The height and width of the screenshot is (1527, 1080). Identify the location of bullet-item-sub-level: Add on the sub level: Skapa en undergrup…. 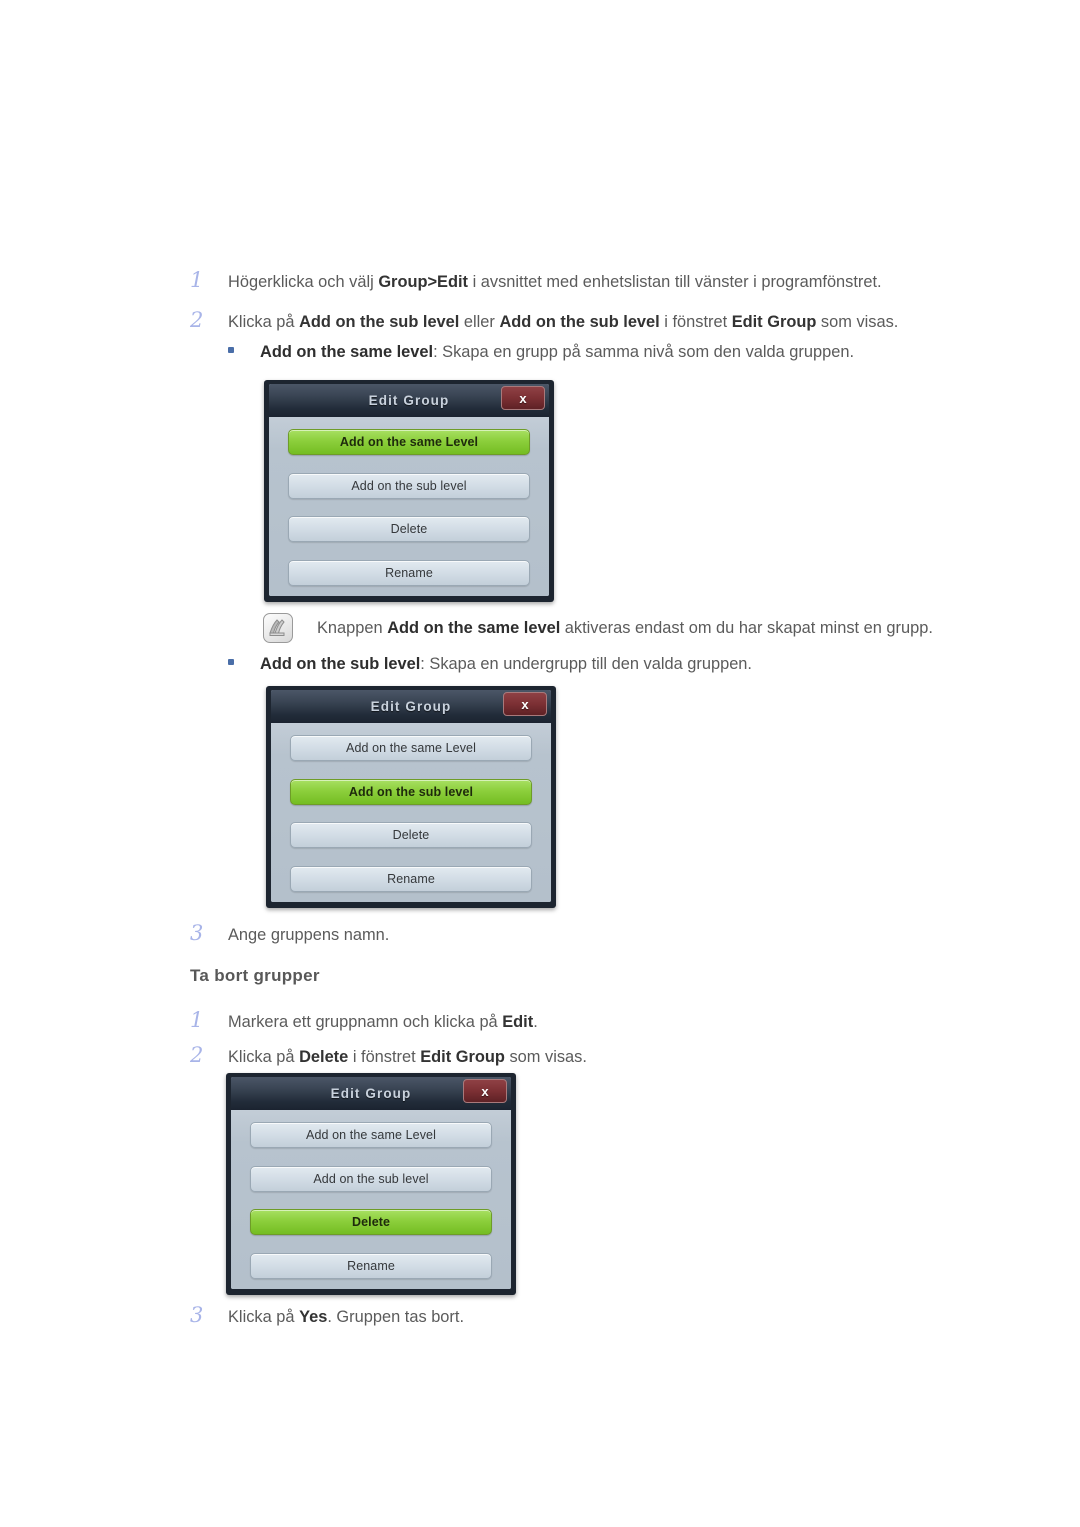
(490, 664).